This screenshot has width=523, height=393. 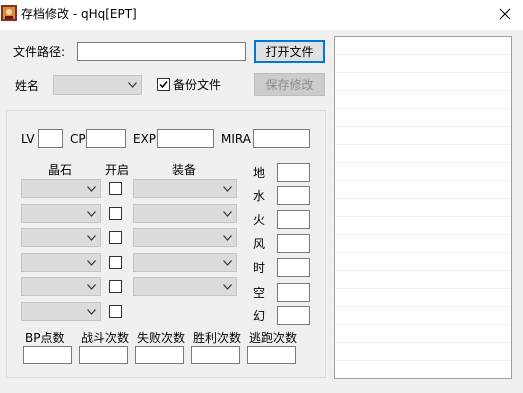 What do you see at coordinates (259, 220) in the screenshot?
I see `element-label: 火` at bounding box center [259, 220].